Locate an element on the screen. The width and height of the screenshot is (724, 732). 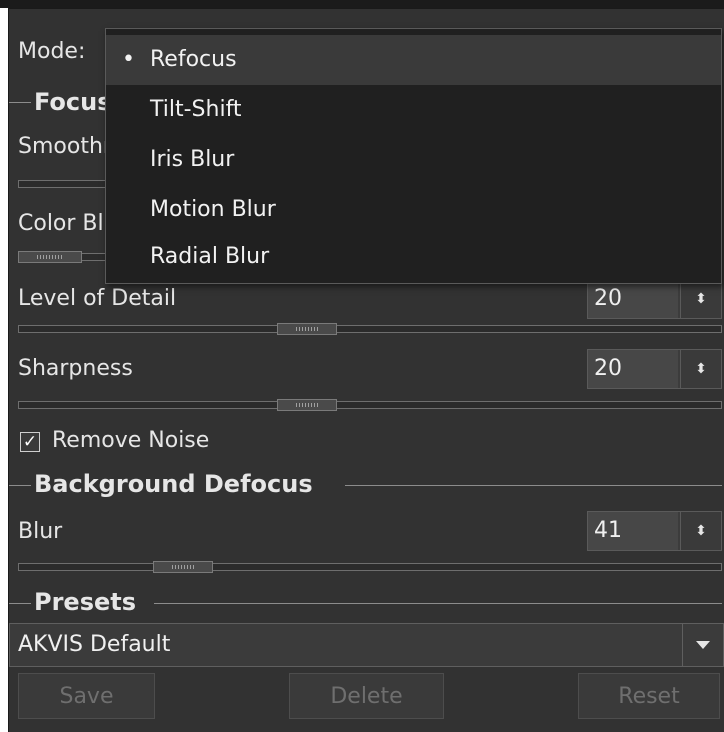
mode-option-label: Tilt-Shift is located at coordinates (196, 109).